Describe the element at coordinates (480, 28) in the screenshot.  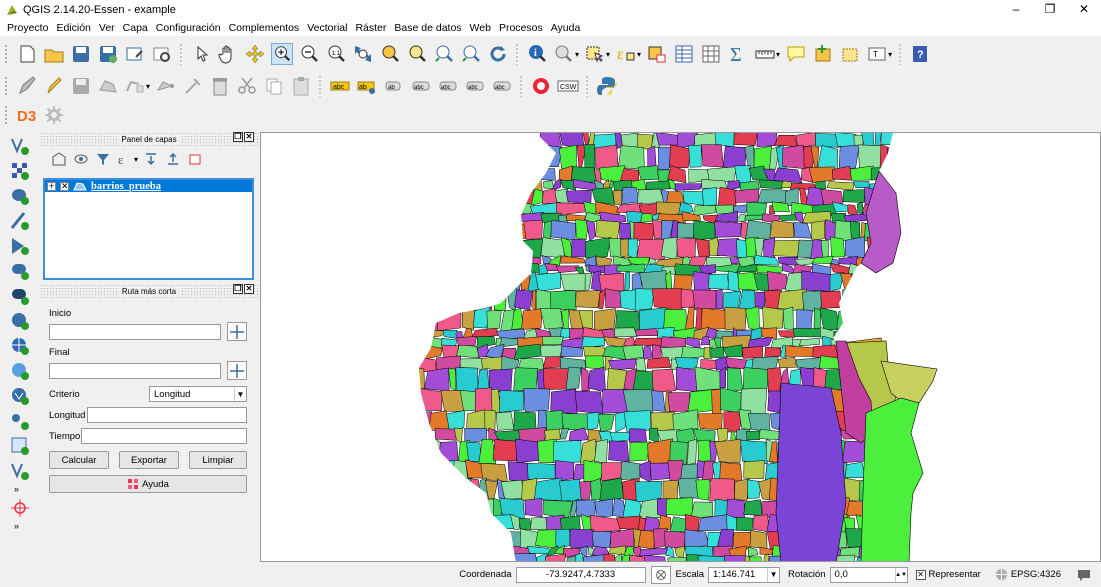
I see `menu-web: Web` at that location.